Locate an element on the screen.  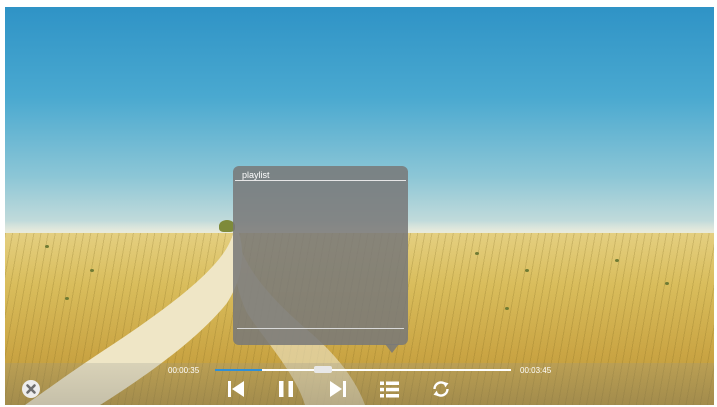
previous-button is located at coordinates (236, 389).